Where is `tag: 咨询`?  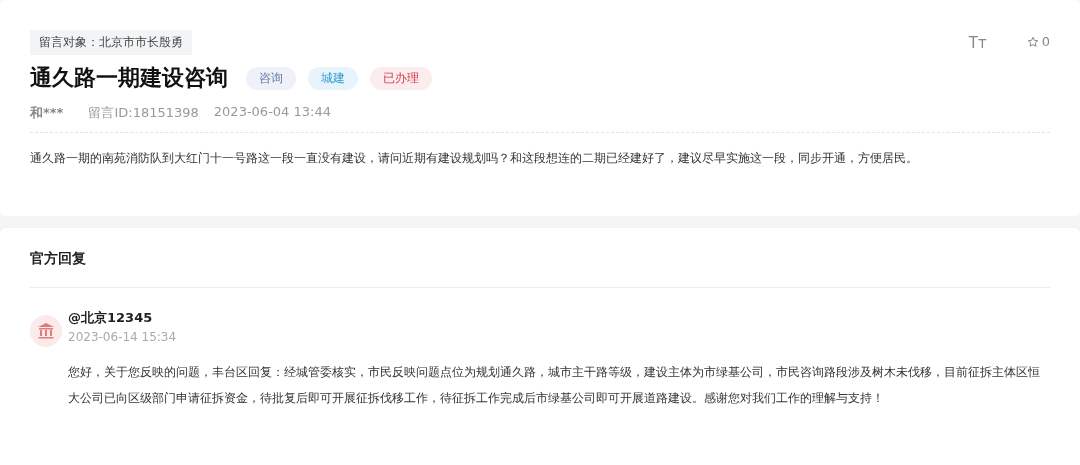 tag: 咨询 is located at coordinates (271, 78).